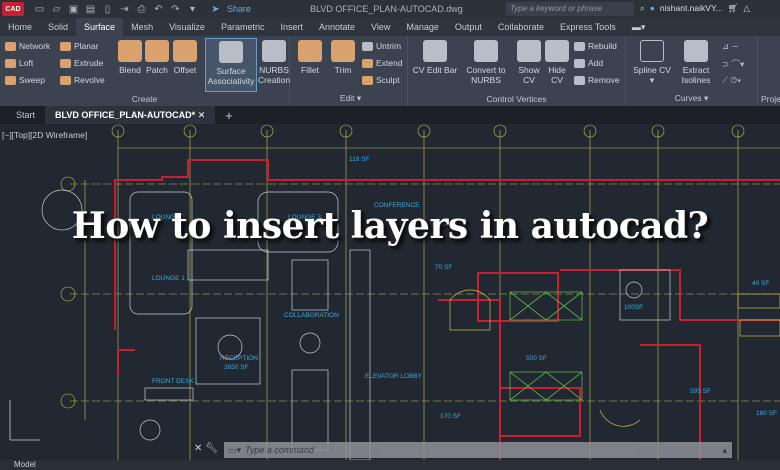 This screenshot has width=780, height=470. What do you see at coordinates (229, 115) in the screenshot?
I see `new-tab-button: +` at bounding box center [229, 115].